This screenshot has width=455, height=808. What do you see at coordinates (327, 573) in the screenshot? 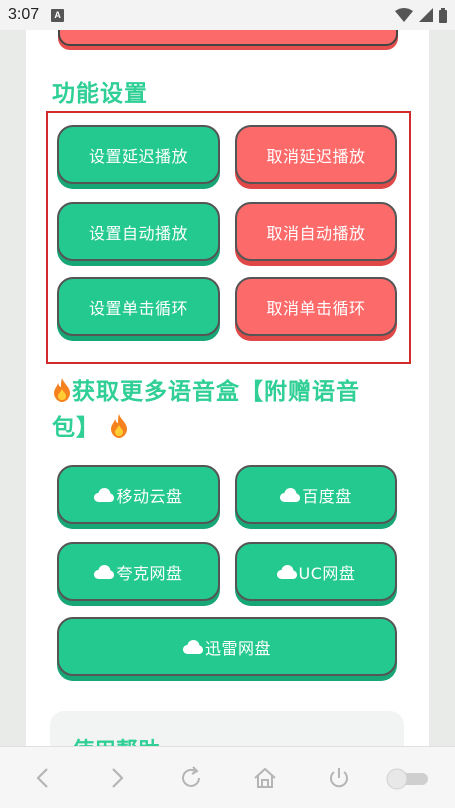
I see `uc-pan-label: UC网盘` at bounding box center [327, 573].